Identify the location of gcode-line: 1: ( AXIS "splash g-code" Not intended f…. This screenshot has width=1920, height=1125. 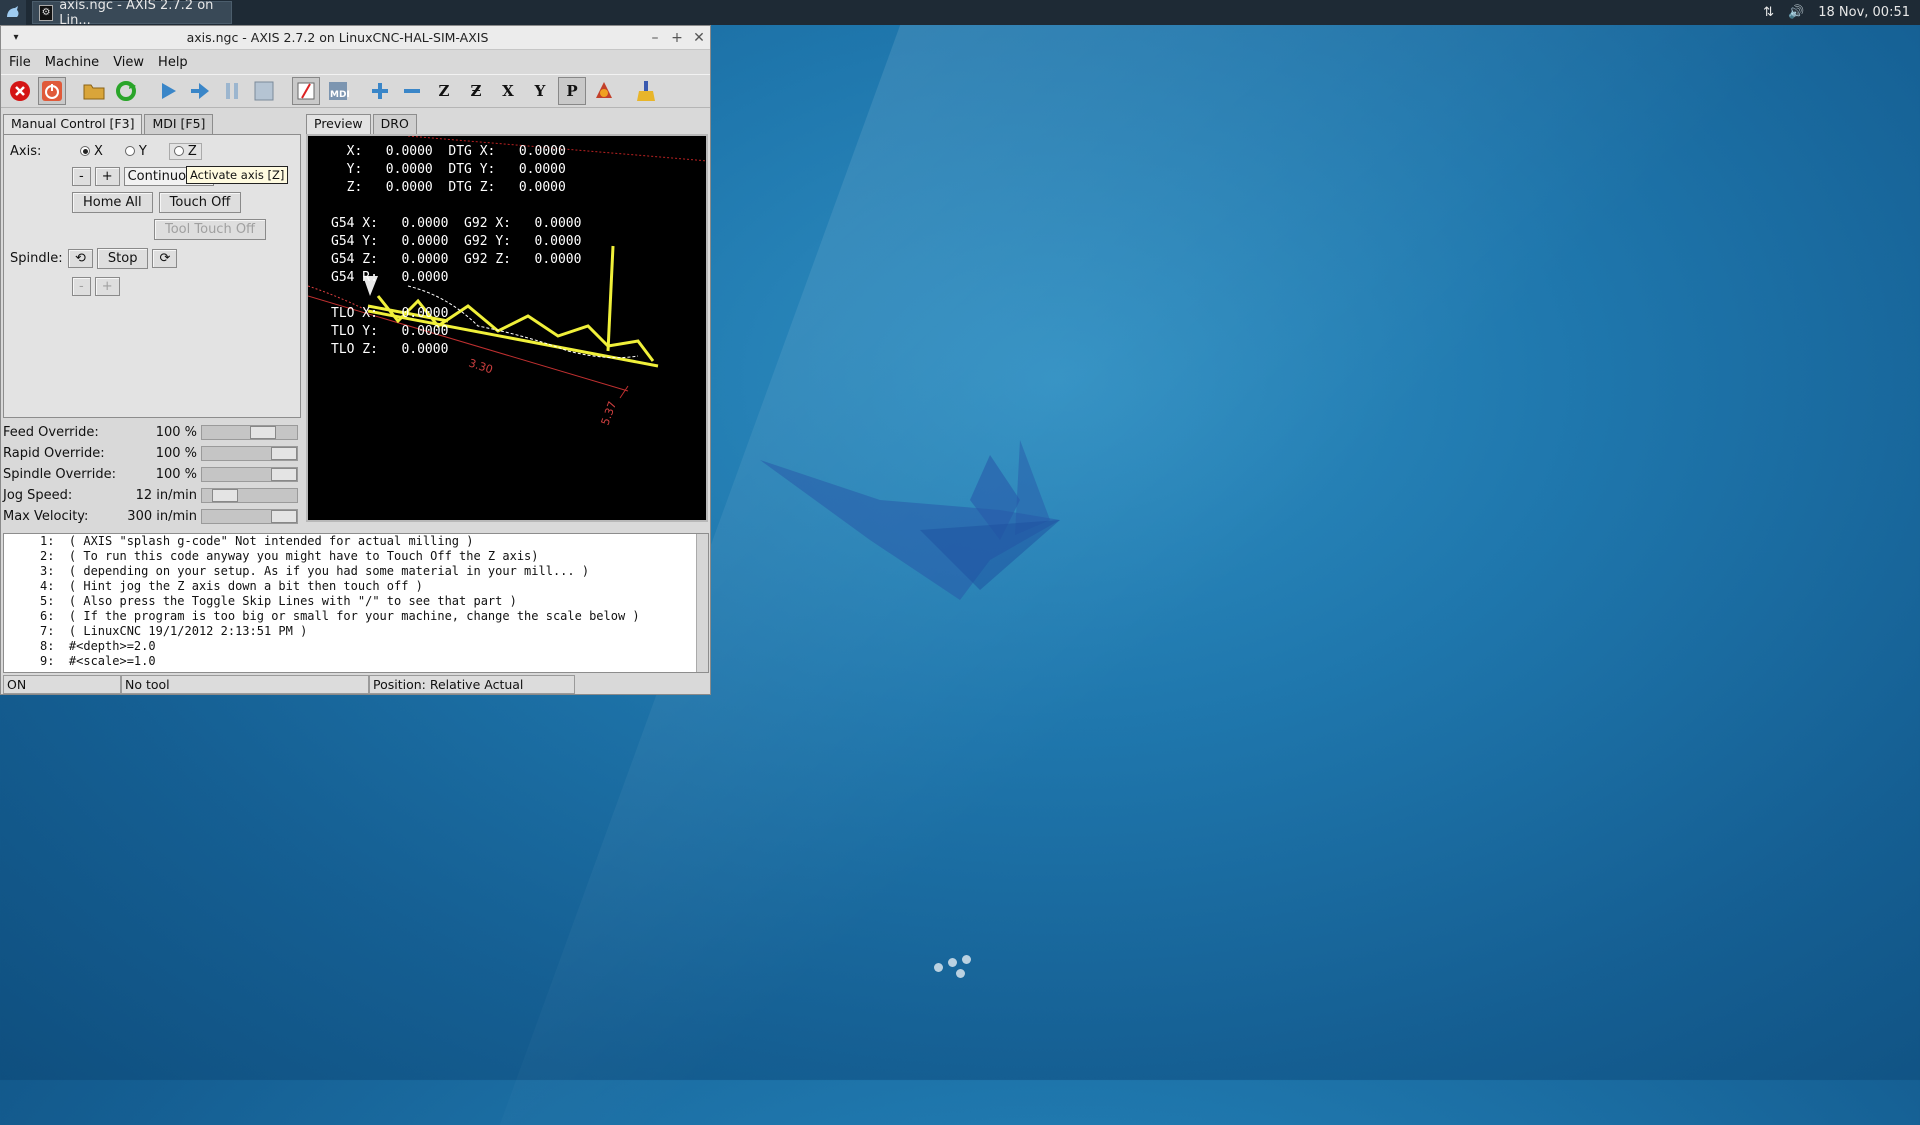
(356, 541).